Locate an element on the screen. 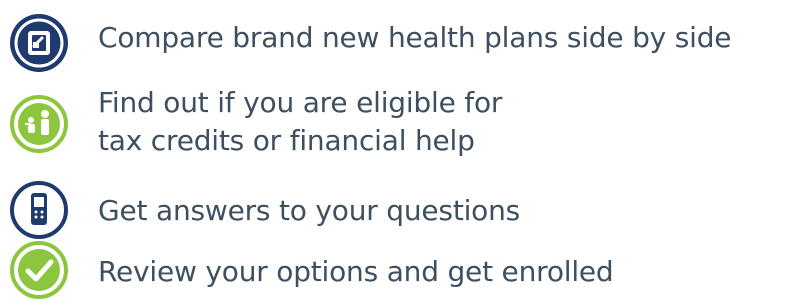 This screenshot has width=791, height=300. compare-plans-icon is located at coordinates (39, 43).